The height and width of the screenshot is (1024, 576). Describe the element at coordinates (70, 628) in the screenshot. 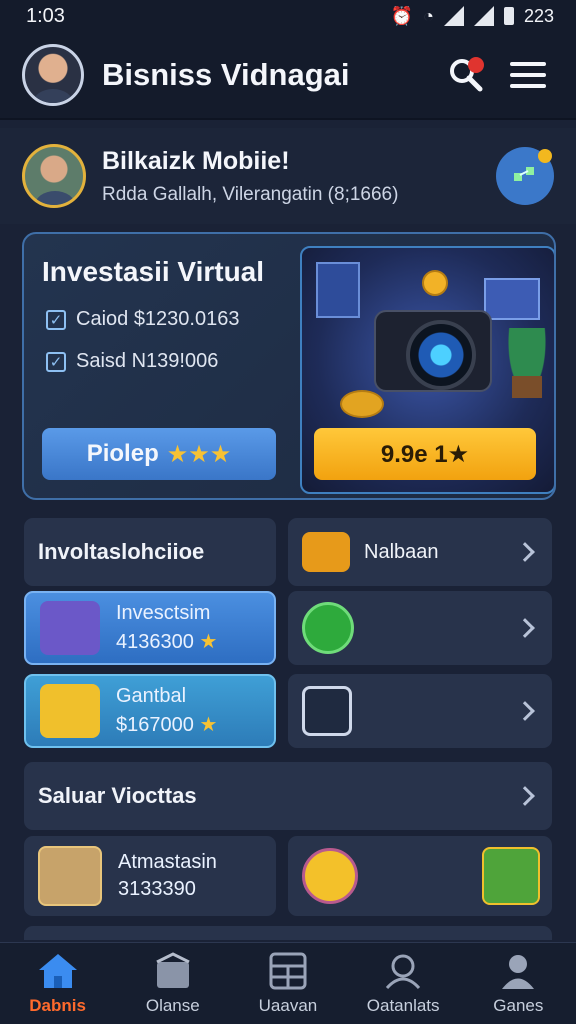

I see `cube-icon` at that location.